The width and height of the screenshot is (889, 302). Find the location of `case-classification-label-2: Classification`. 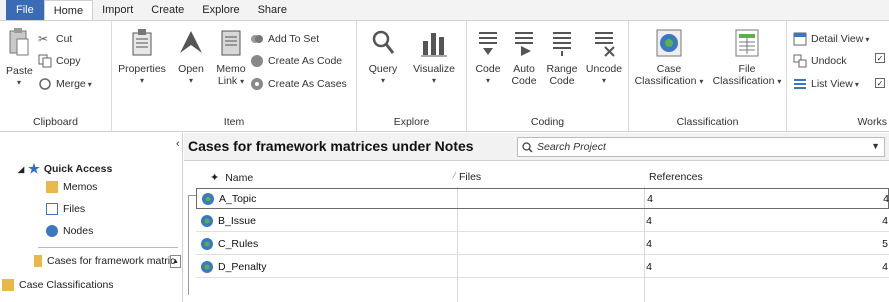

case-classification-label-2: Classification is located at coordinates (665, 81).